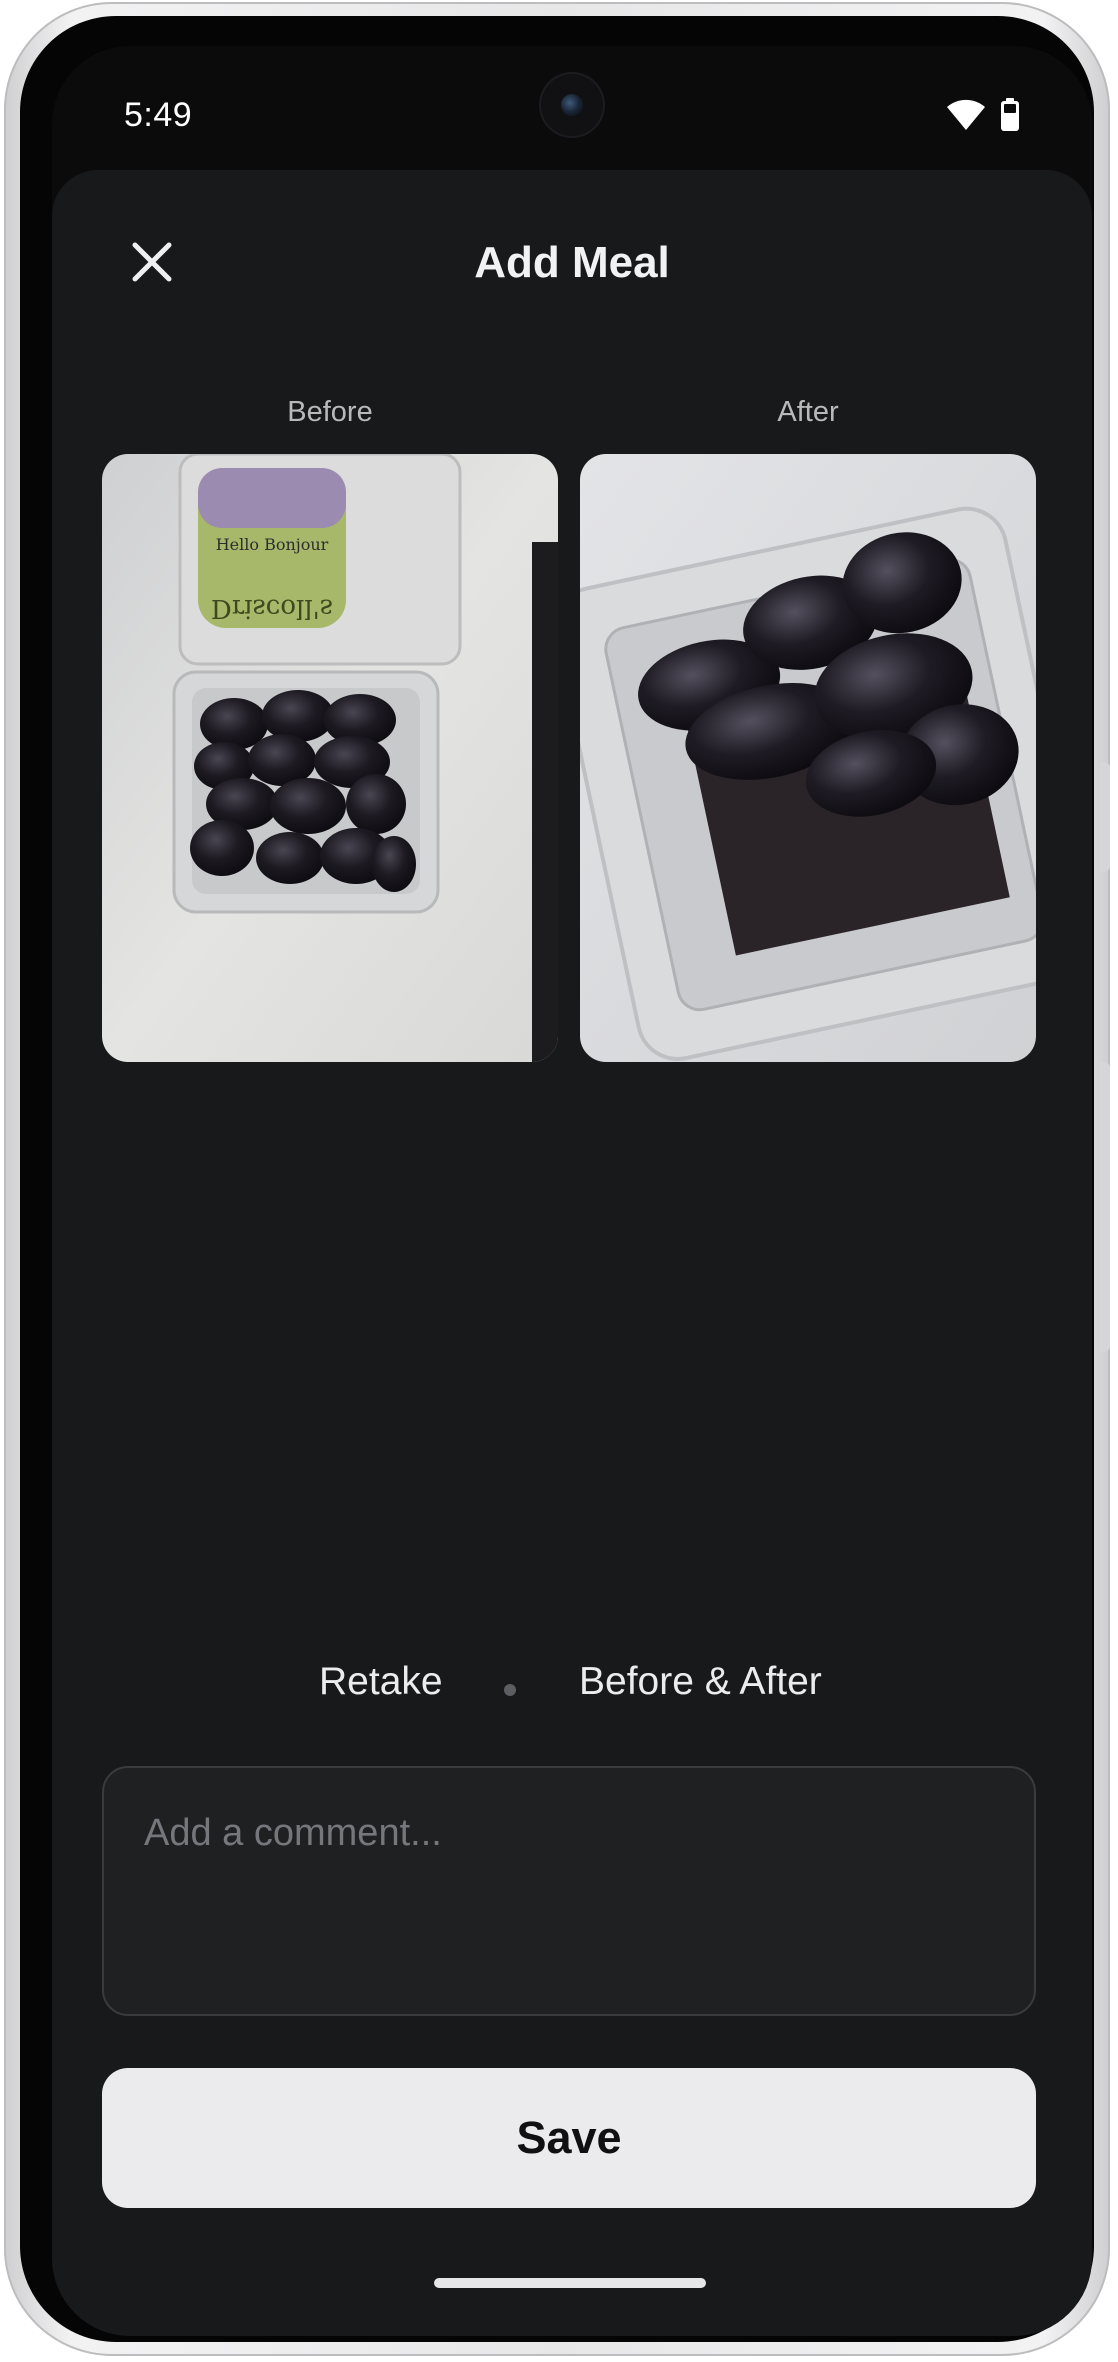 This screenshot has width=1118, height=2362. Describe the element at coordinates (272, 608) in the screenshot. I see `svg-text: Driscoll's` at that location.